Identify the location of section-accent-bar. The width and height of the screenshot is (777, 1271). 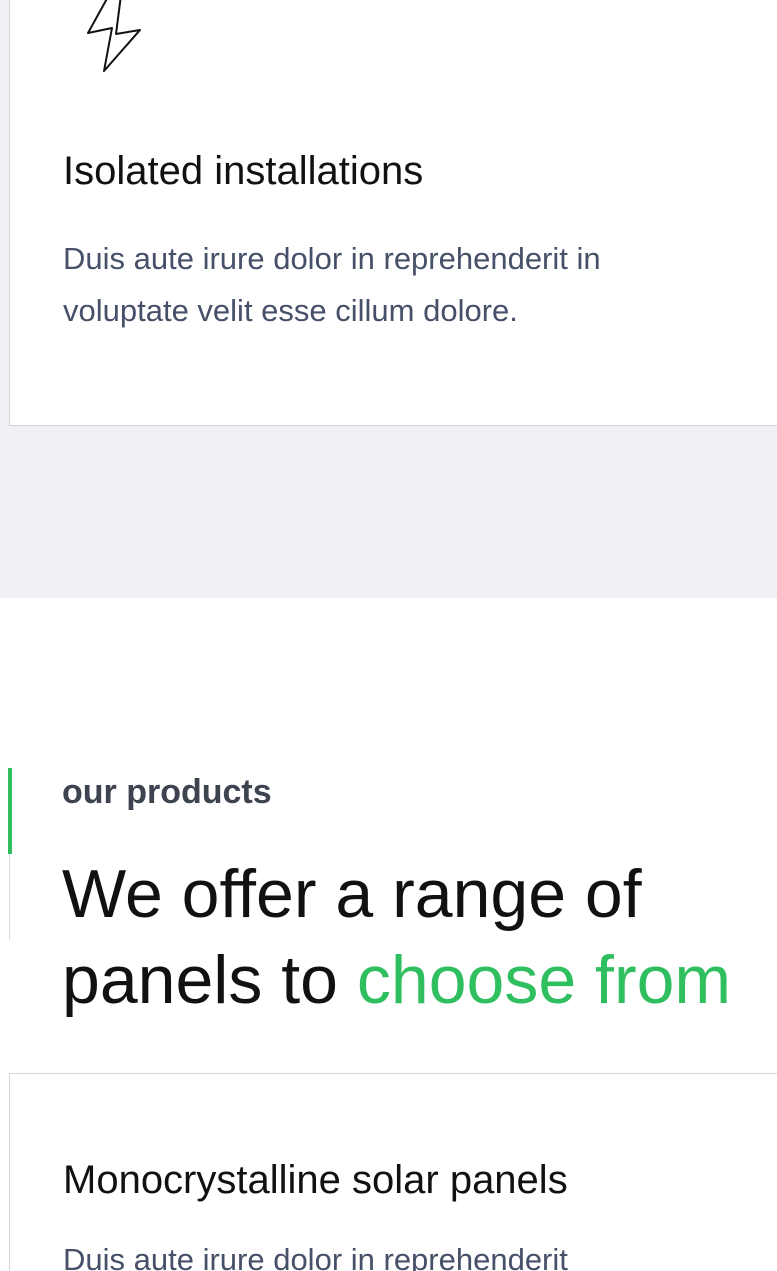
(10, 811).